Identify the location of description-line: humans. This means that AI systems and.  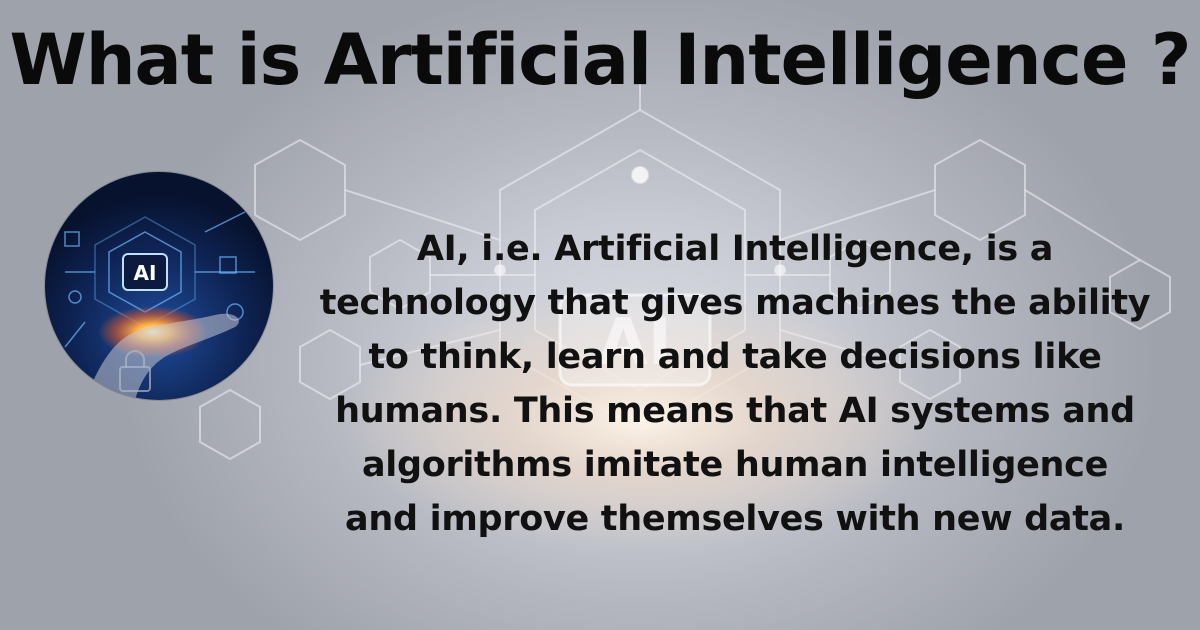
(735, 411).